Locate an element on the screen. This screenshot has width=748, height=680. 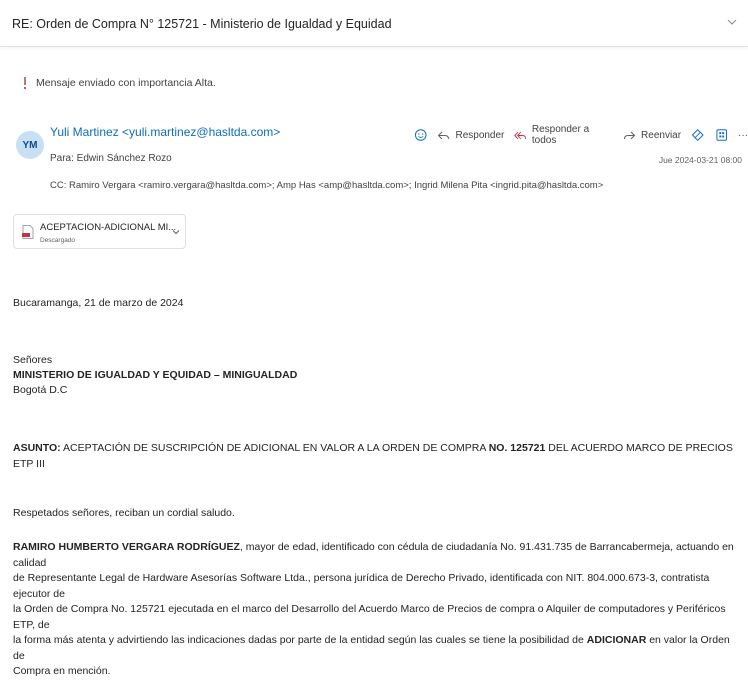
subject-label: ASUNTO: is located at coordinates (37, 448).